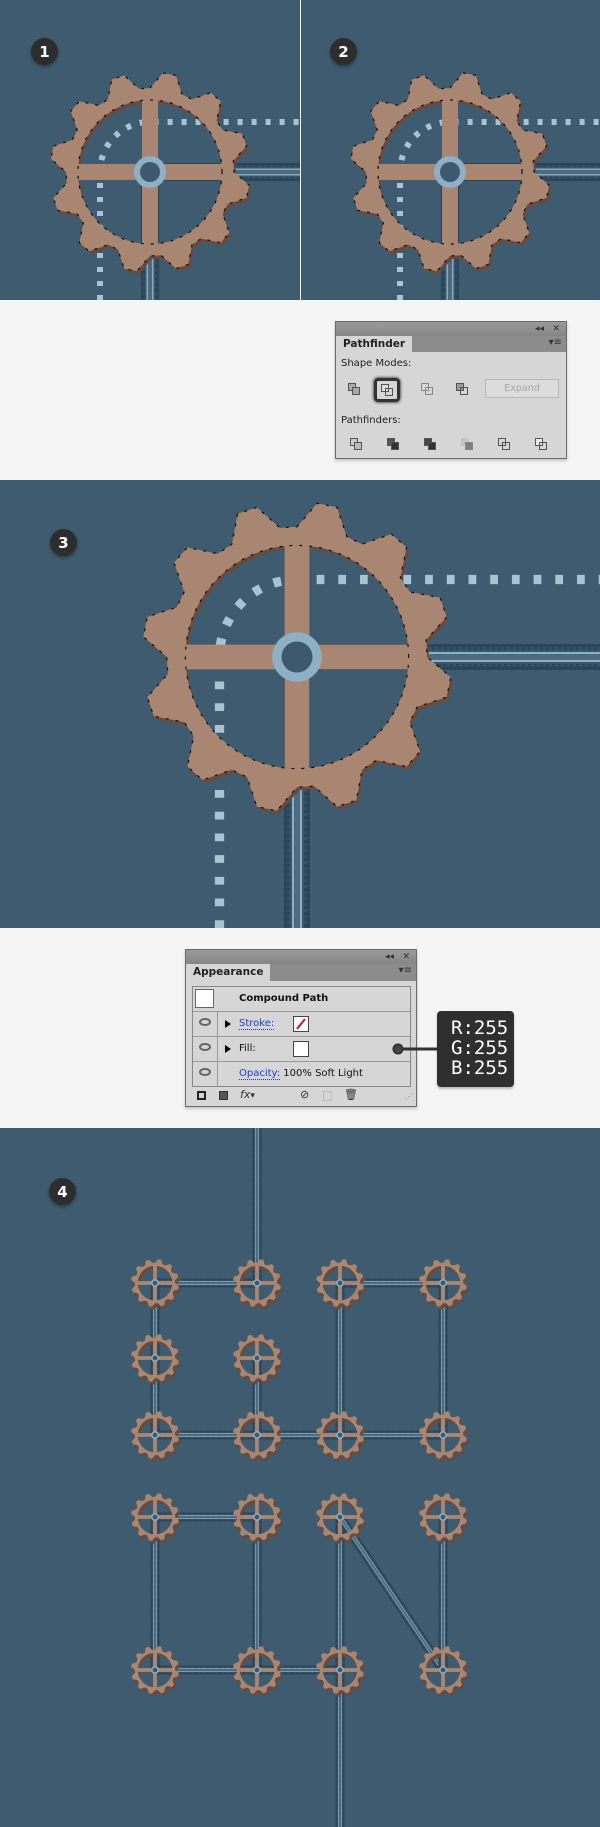 This screenshot has height=1827, width=600. What do you see at coordinates (62, 1191) in the screenshot?
I see `step-badge-4: 4` at bounding box center [62, 1191].